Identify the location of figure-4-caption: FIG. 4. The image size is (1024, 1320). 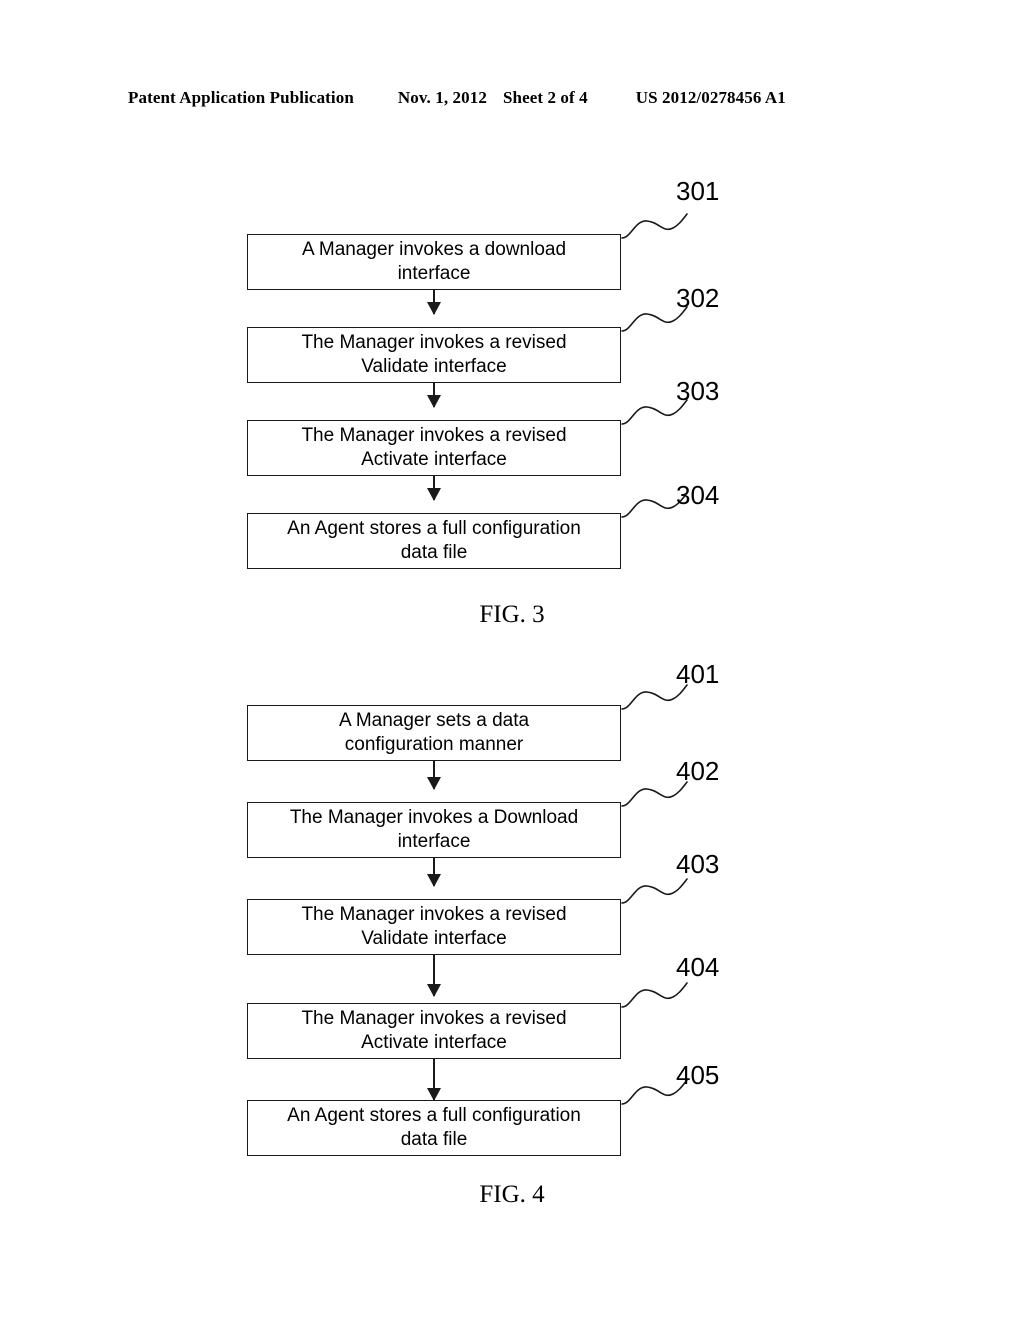
(512, 1194).